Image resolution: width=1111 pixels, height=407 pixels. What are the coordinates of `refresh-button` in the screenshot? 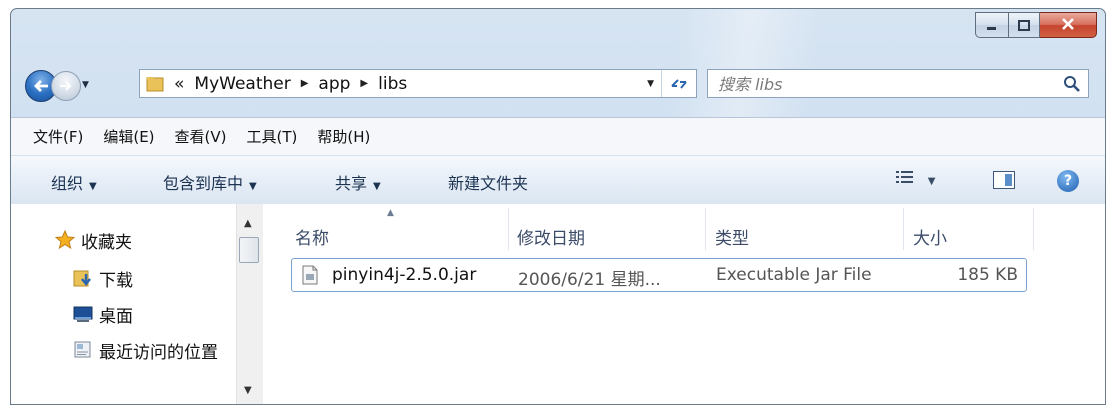 It's located at (678, 83).